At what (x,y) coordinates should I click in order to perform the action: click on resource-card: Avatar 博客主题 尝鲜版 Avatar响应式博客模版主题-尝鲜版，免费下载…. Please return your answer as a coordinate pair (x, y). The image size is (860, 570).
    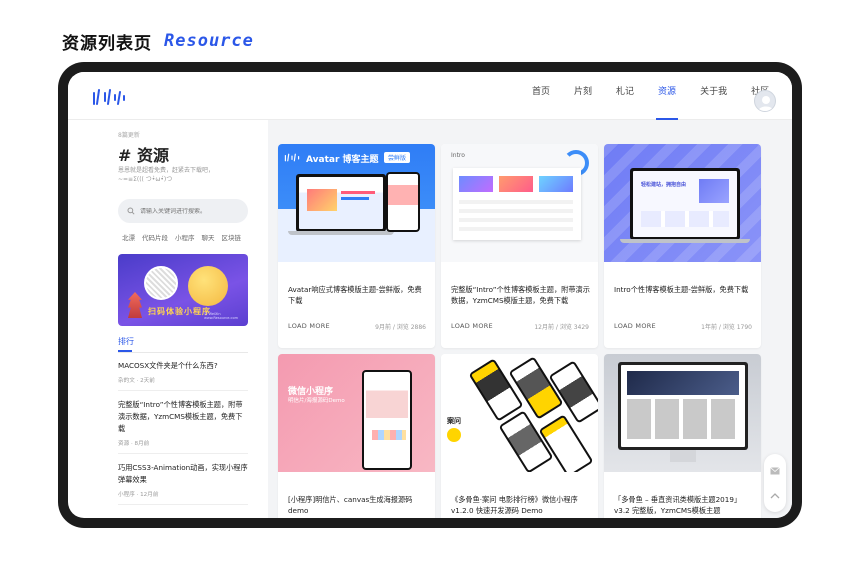
    Looking at the image, I should click on (356, 246).